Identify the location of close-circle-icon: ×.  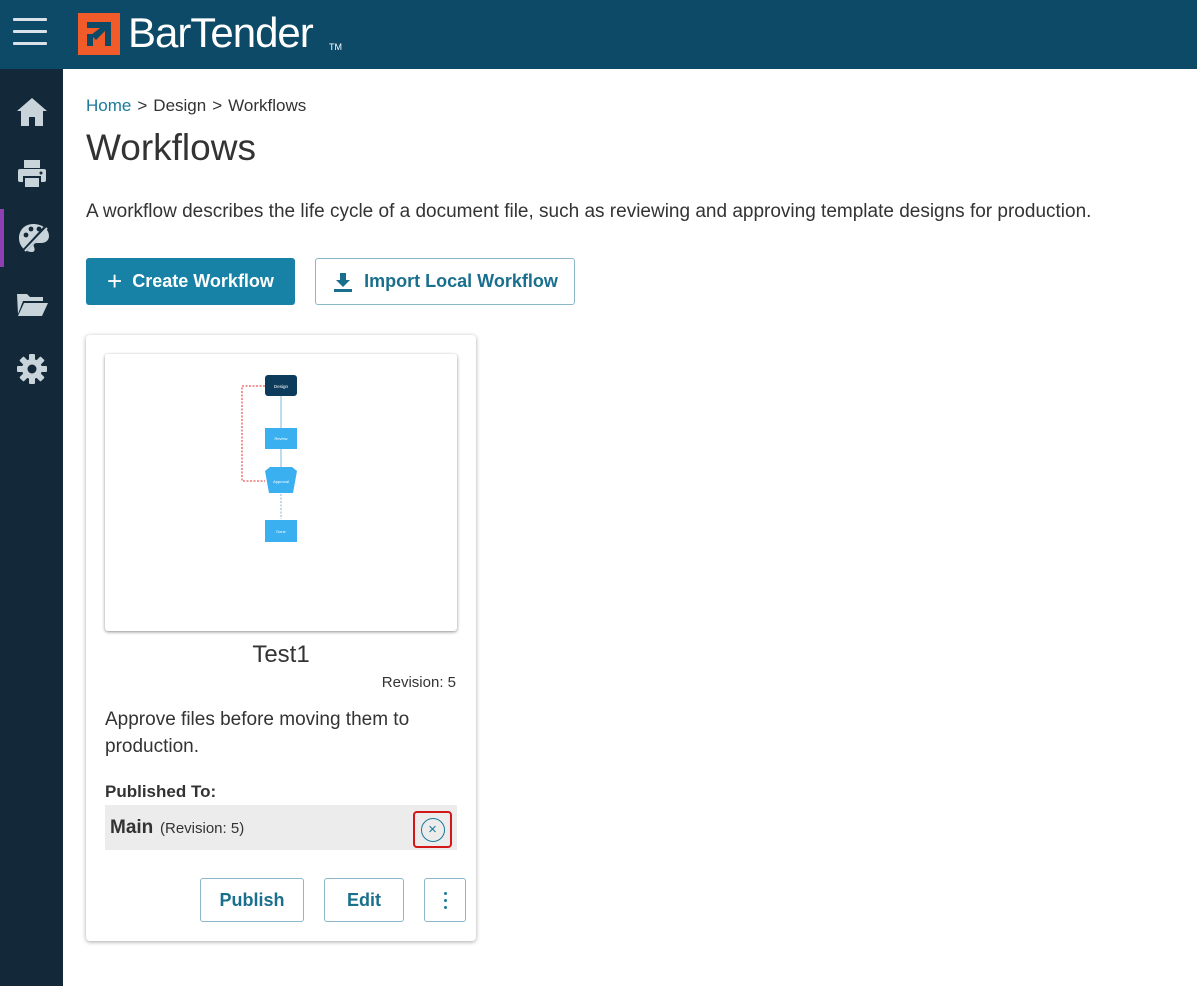
(432, 829).